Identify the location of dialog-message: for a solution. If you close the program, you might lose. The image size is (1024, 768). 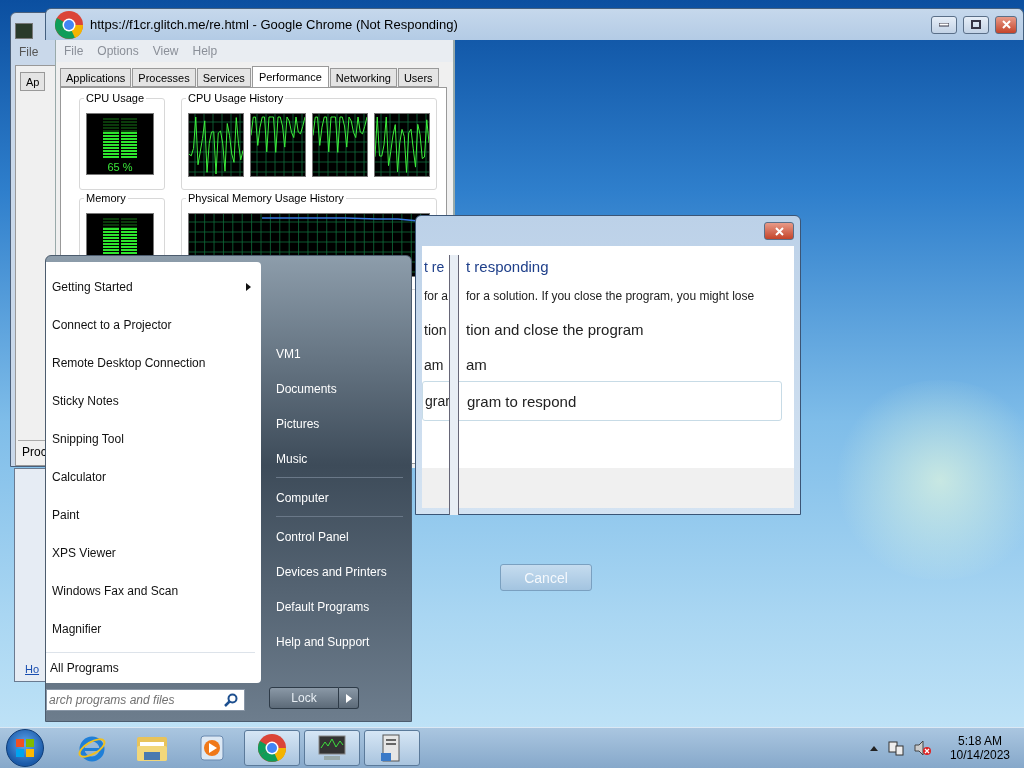
(610, 296).